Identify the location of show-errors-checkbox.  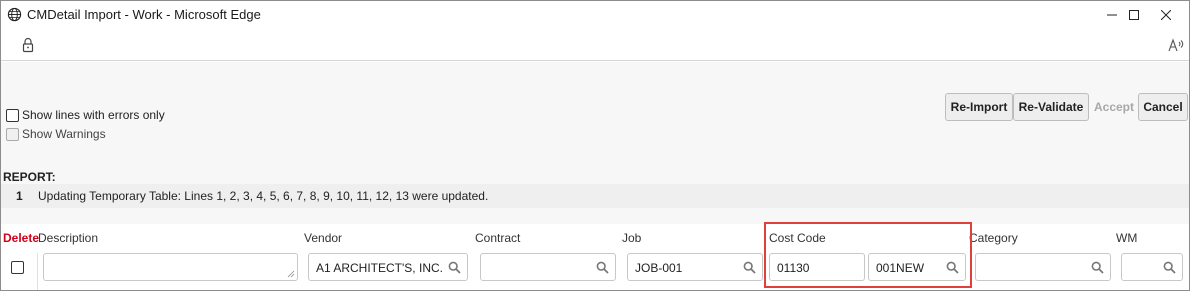
(12, 115).